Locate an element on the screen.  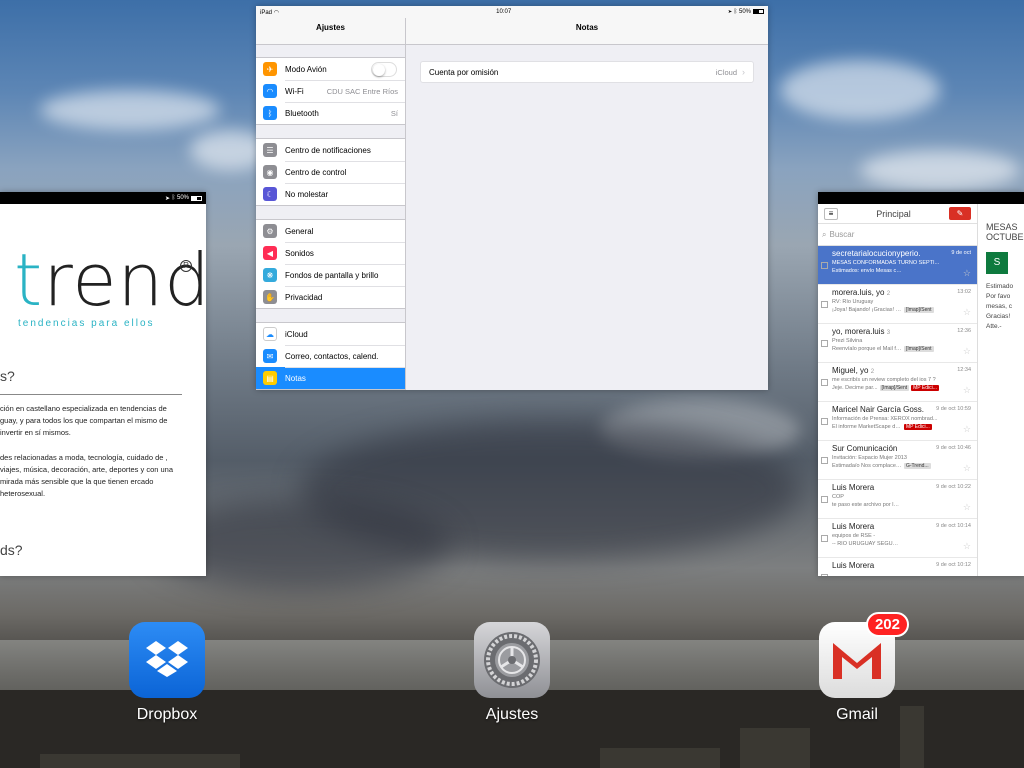
status-bar is located at coordinates (921, 198).